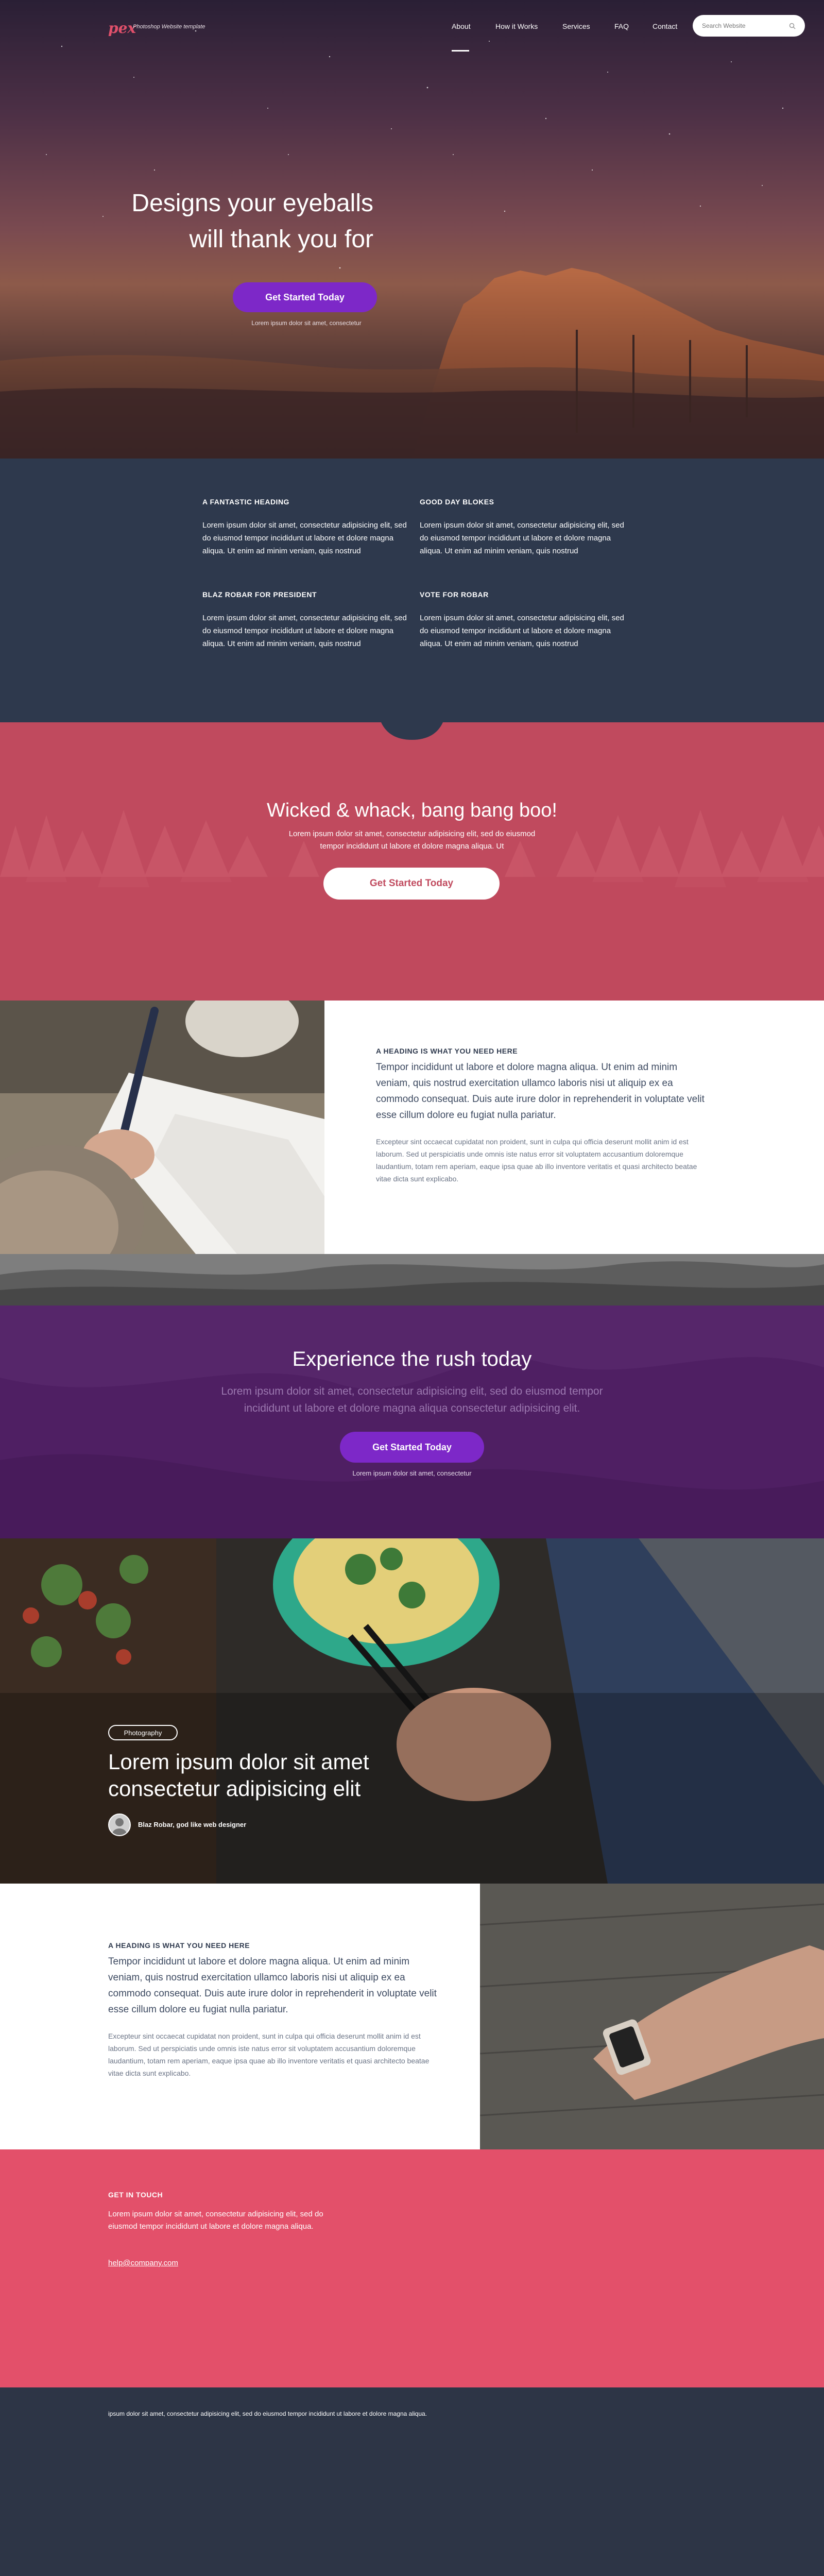 This screenshot has height=2576, width=824. What do you see at coordinates (576, 26) in the screenshot?
I see `nav-services: Services` at bounding box center [576, 26].